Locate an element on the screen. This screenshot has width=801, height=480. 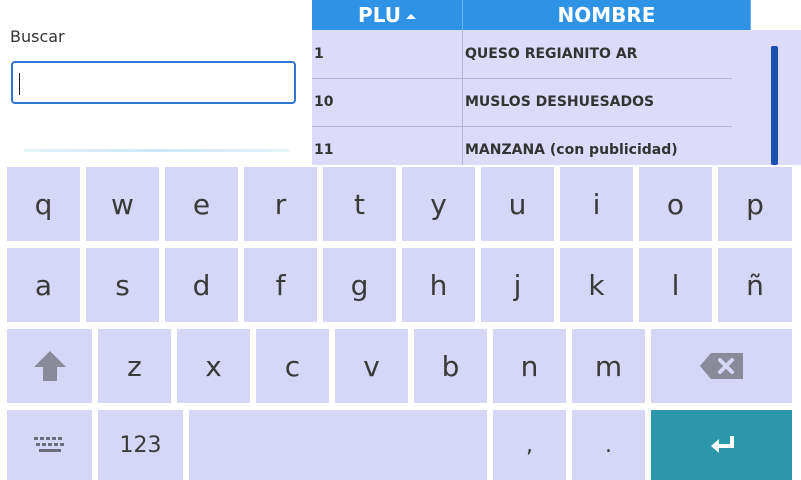
column-header-nombre-label: NOMBRE is located at coordinates (606, 15).